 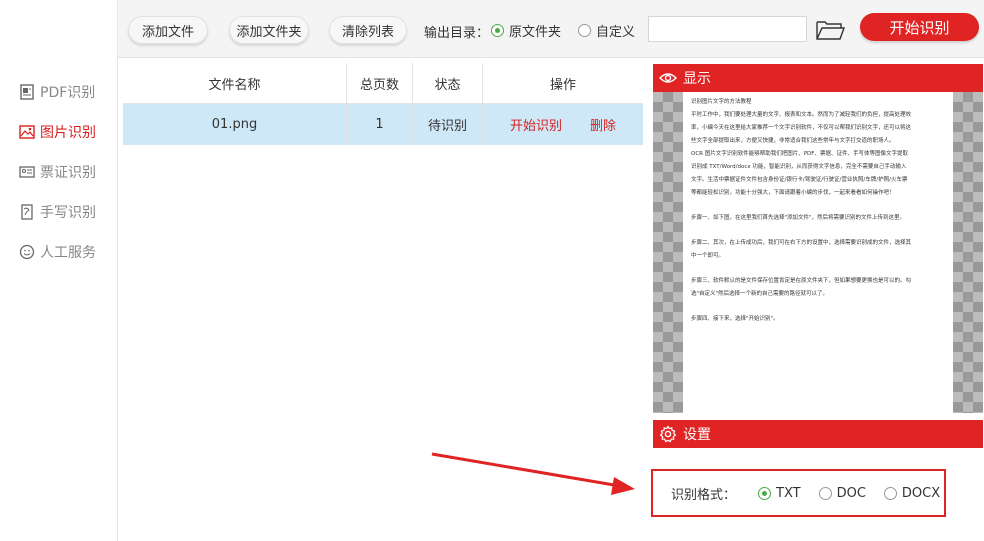 I want to click on row-delete-link: 删除, so click(x=603, y=124).